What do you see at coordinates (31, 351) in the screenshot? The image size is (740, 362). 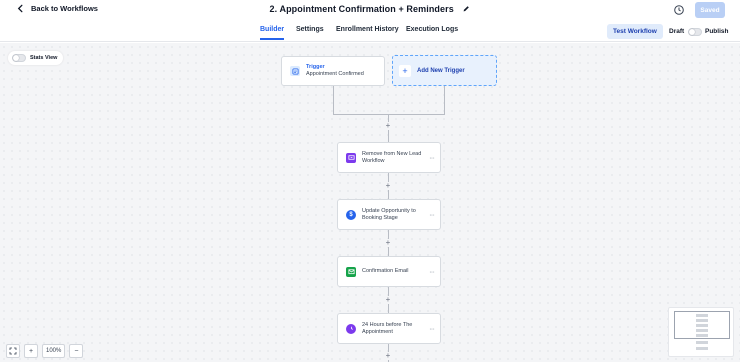 I see `zoom-in-button: +` at bounding box center [31, 351].